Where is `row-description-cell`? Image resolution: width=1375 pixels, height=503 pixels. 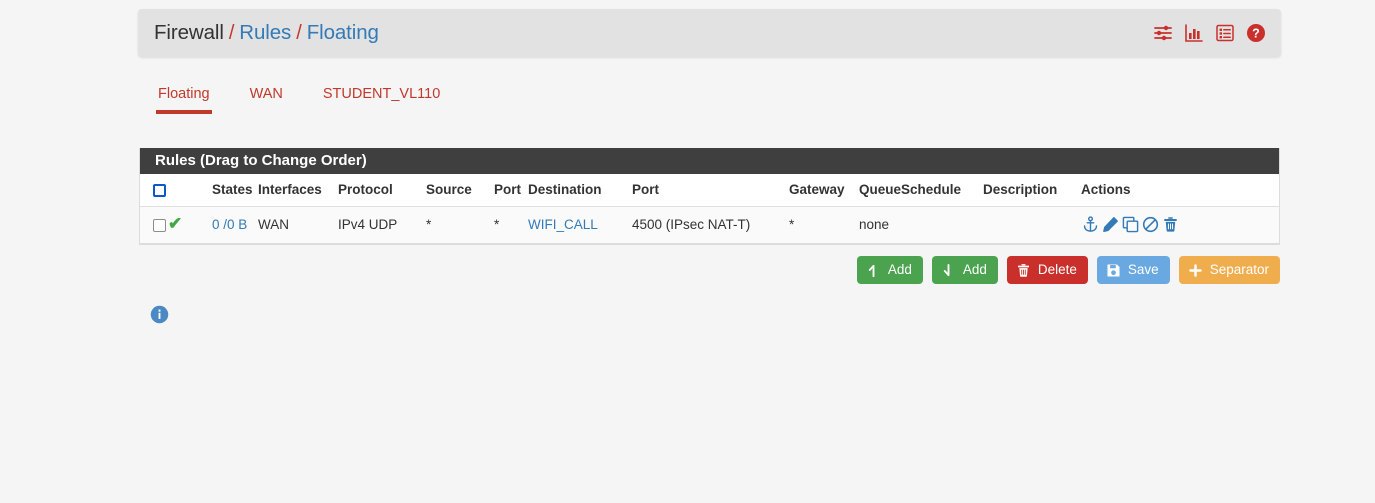 row-description-cell is located at coordinates (1032, 225).